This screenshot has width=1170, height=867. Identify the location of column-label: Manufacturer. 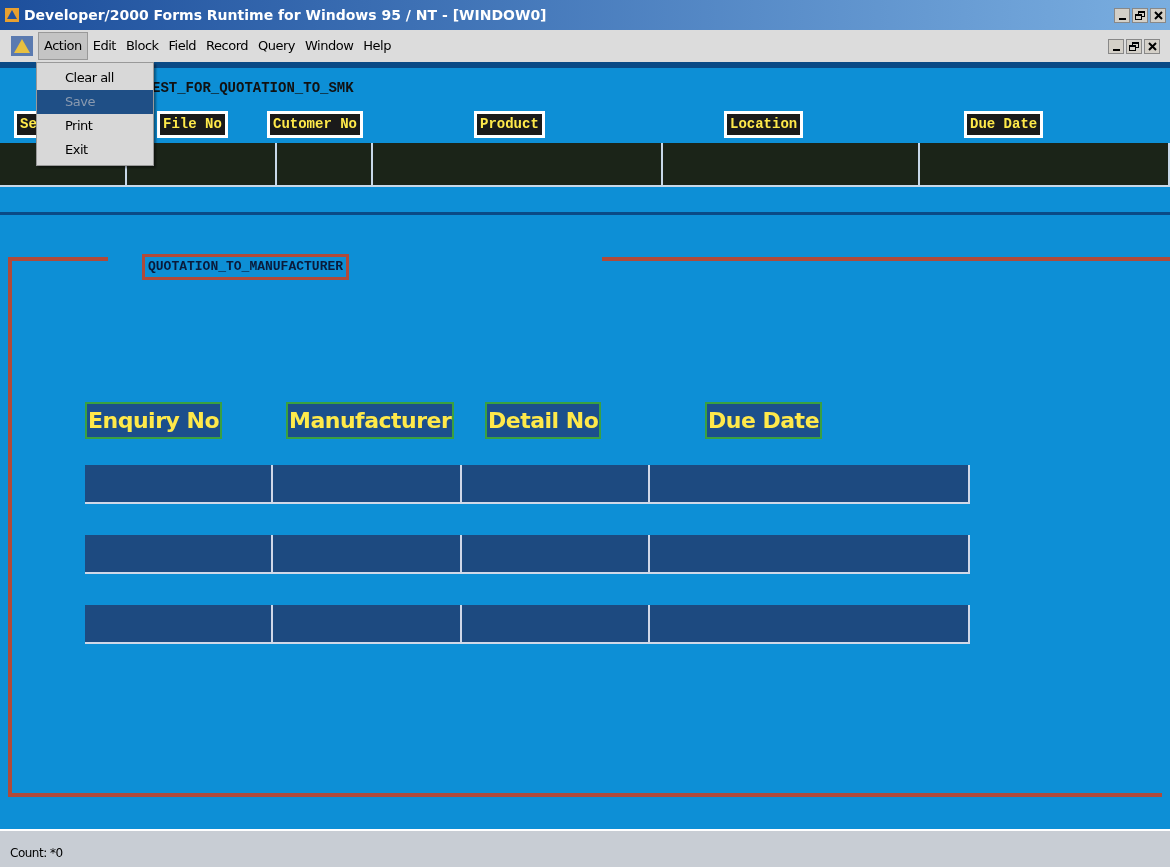
(370, 420).